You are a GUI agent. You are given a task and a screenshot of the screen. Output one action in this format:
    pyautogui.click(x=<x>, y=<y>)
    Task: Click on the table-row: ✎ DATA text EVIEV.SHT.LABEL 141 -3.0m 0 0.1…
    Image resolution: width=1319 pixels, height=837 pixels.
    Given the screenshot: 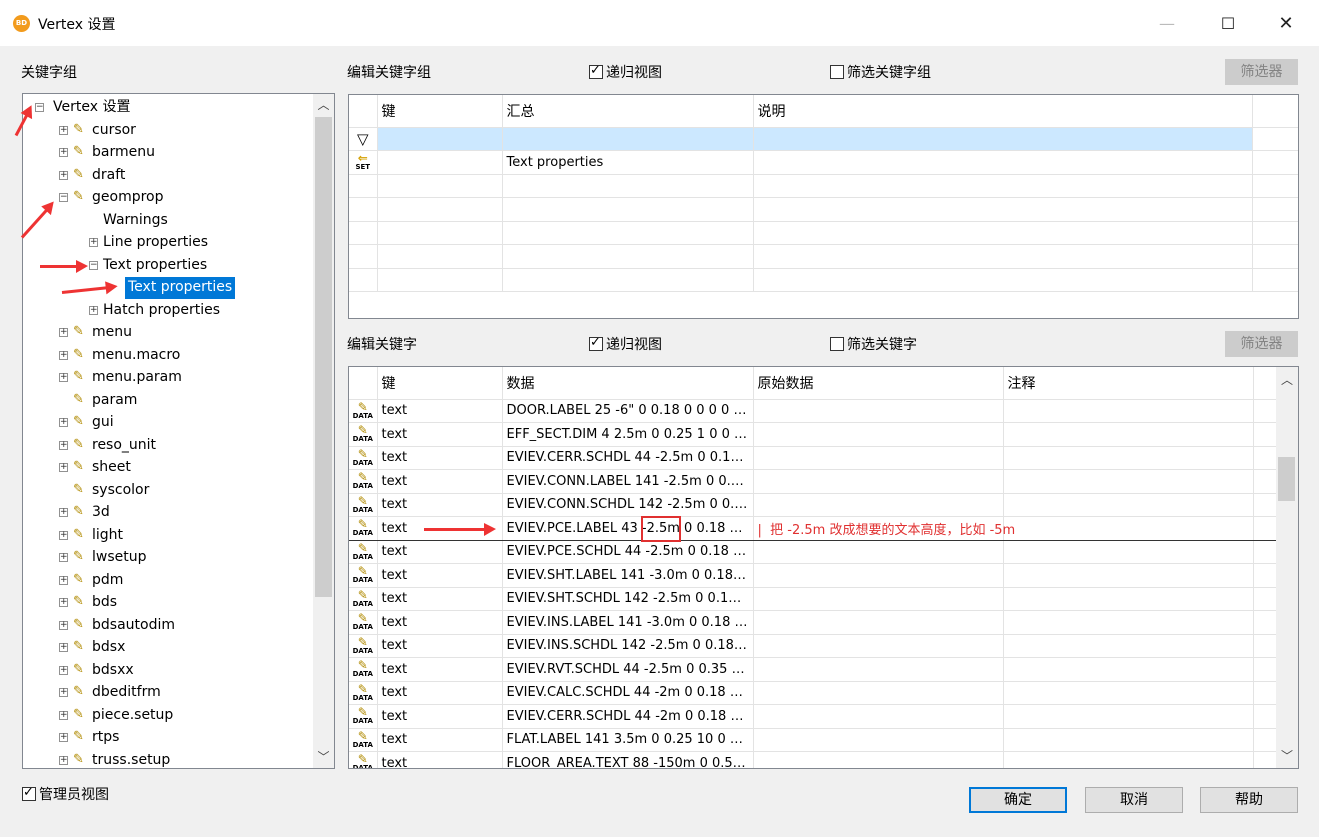 What is the action you would take?
    pyautogui.click(x=813, y=575)
    